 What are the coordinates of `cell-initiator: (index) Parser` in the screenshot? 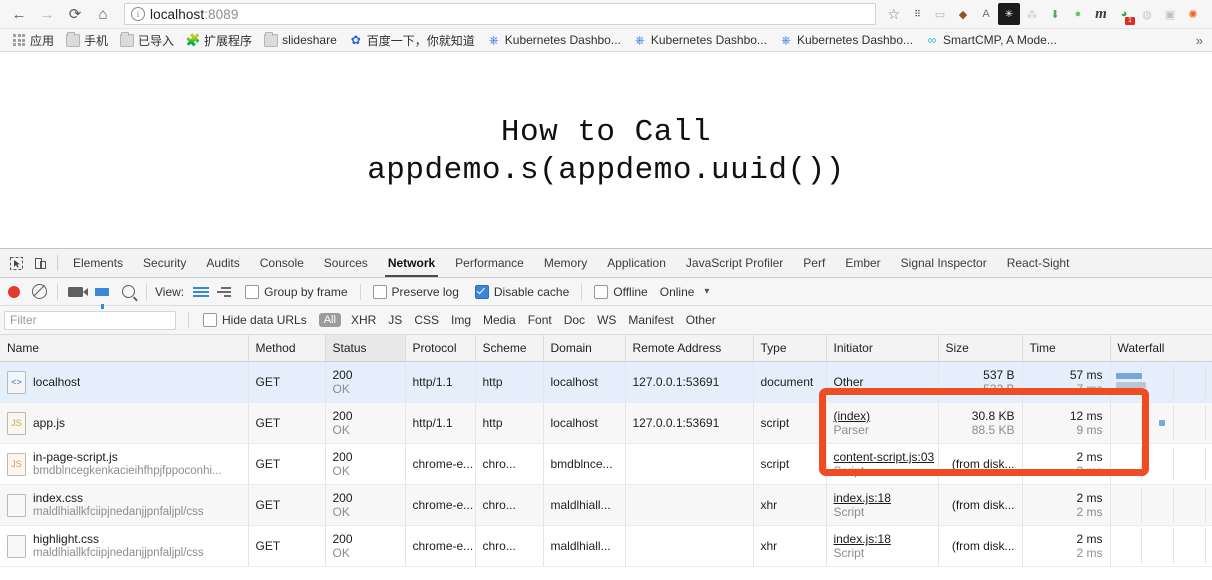 It's located at (882, 423).